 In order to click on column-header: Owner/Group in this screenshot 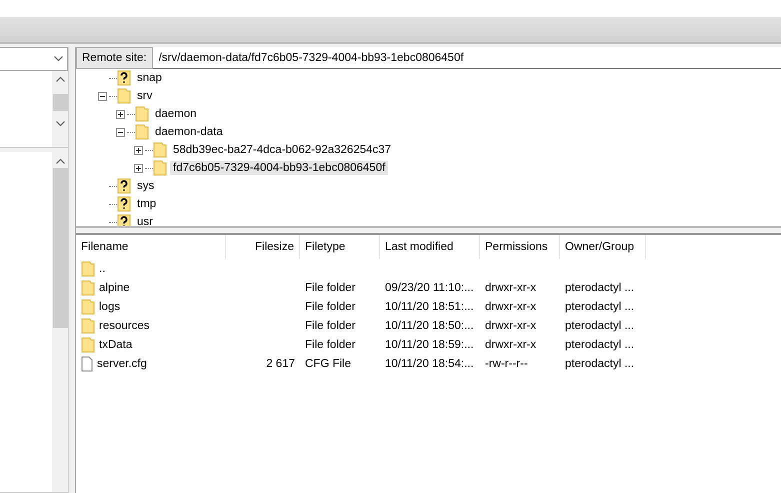, I will do `click(603, 247)`.